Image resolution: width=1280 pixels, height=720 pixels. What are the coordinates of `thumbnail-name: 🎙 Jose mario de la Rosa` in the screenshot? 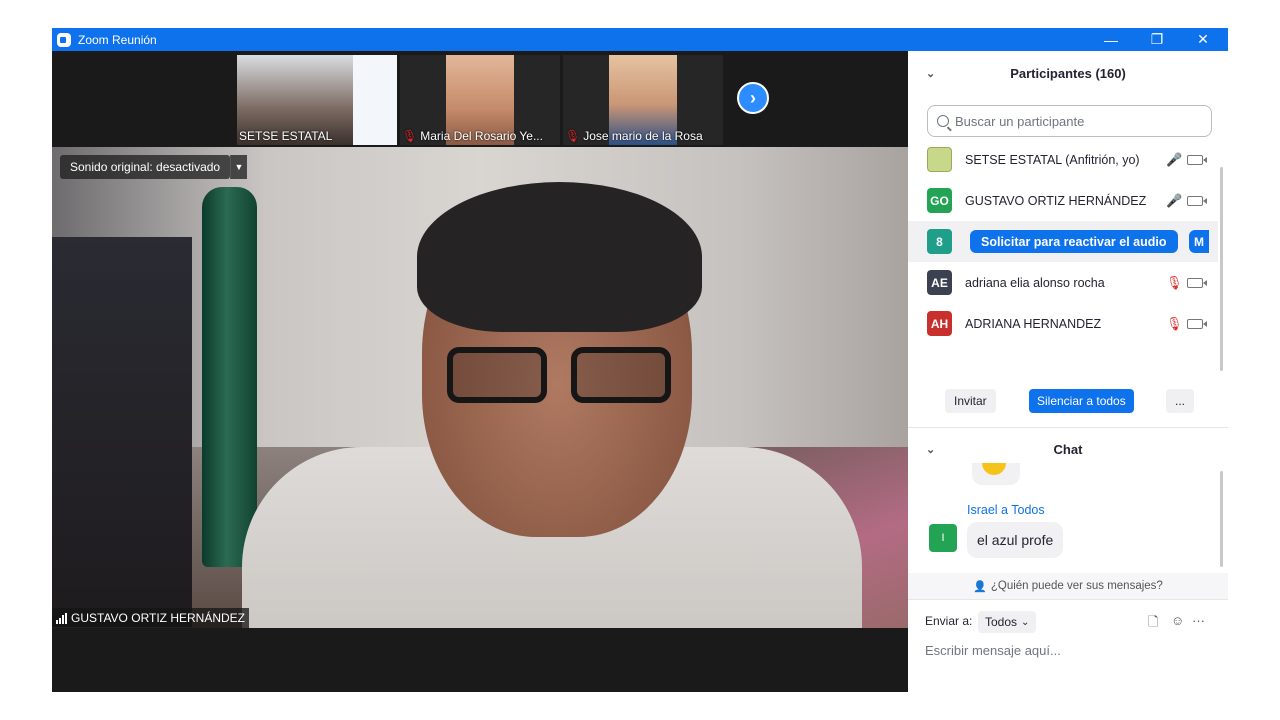 It's located at (634, 136).